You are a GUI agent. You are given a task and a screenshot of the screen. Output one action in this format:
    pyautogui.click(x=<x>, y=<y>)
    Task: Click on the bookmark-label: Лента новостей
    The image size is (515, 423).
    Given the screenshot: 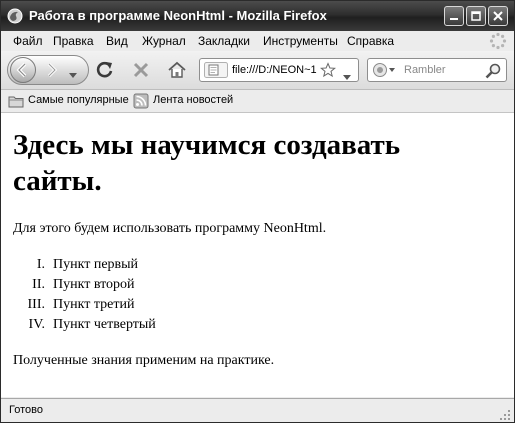 What is the action you would take?
    pyautogui.click(x=193, y=100)
    